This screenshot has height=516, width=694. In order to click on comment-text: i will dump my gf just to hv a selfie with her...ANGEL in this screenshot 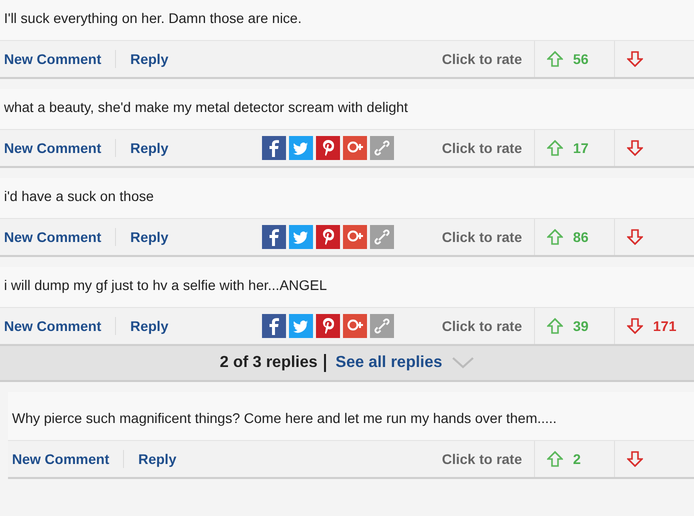, I will do `click(165, 285)`.